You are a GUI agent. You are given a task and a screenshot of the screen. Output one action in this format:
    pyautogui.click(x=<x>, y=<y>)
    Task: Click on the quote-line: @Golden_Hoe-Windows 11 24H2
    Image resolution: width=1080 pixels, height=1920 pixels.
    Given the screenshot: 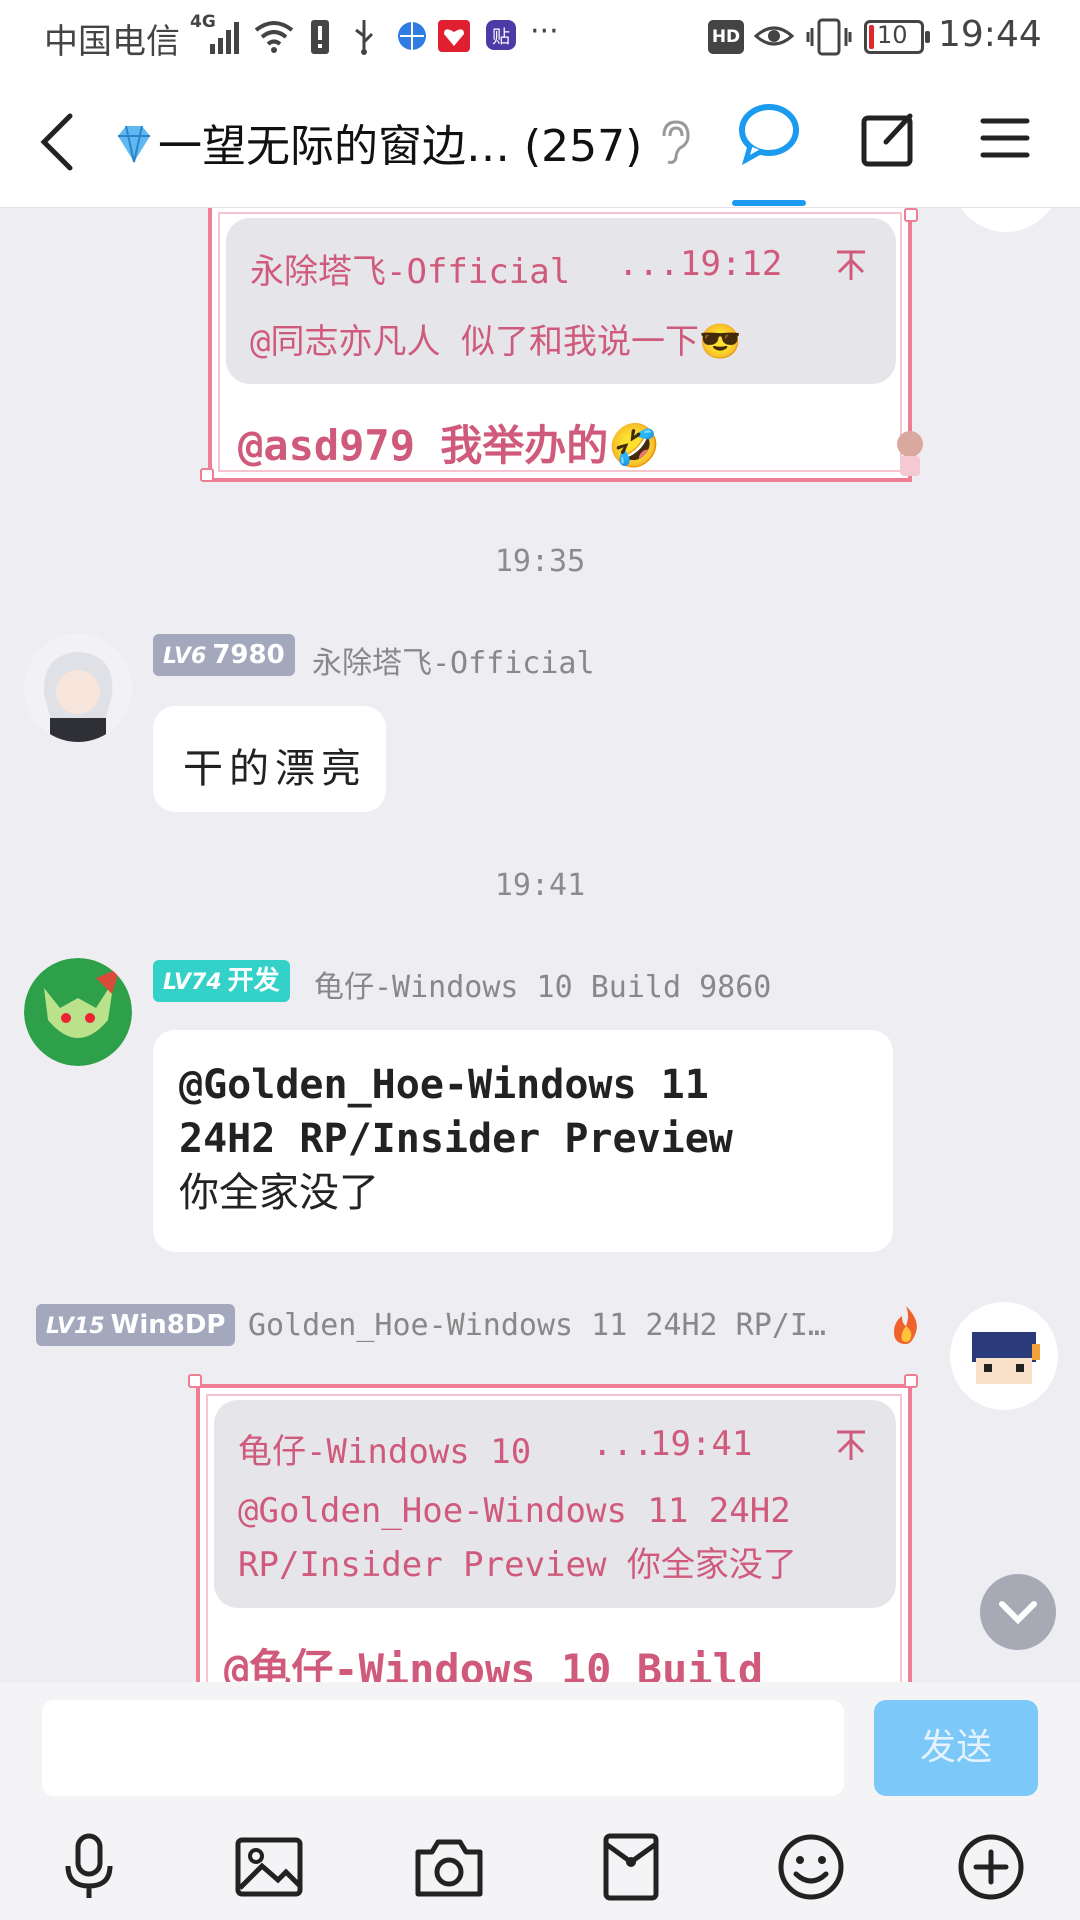 What is the action you would take?
    pyautogui.click(x=514, y=1511)
    